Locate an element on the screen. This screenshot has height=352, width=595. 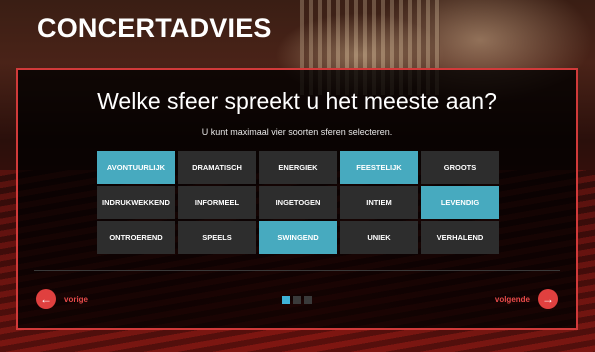
option-verhalend: VERHALEND is located at coordinates (460, 237).